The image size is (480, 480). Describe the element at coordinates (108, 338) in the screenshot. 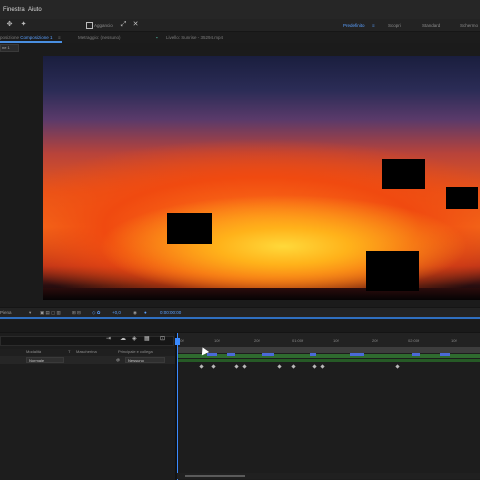

I see `comp-flow-icon: ⇥` at that location.